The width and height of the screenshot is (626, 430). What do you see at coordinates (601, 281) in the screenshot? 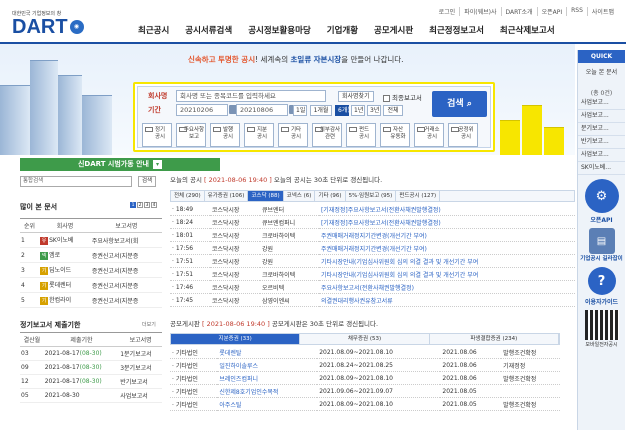
I see `help-icon: ?` at bounding box center [601, 281].